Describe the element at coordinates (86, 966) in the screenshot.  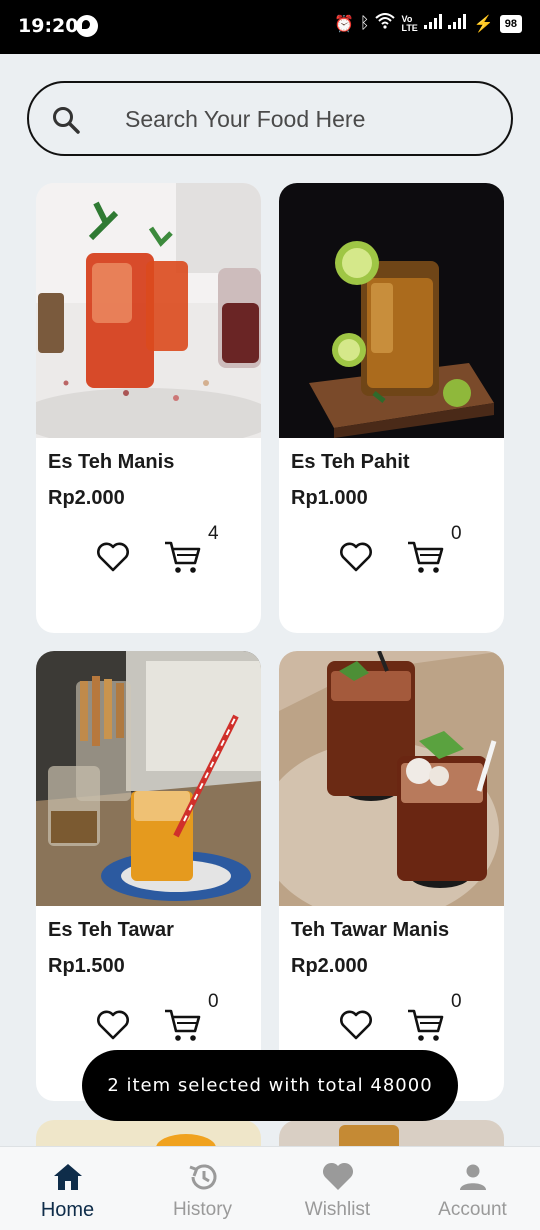
I see `product-price: Rp1.500` at that location.